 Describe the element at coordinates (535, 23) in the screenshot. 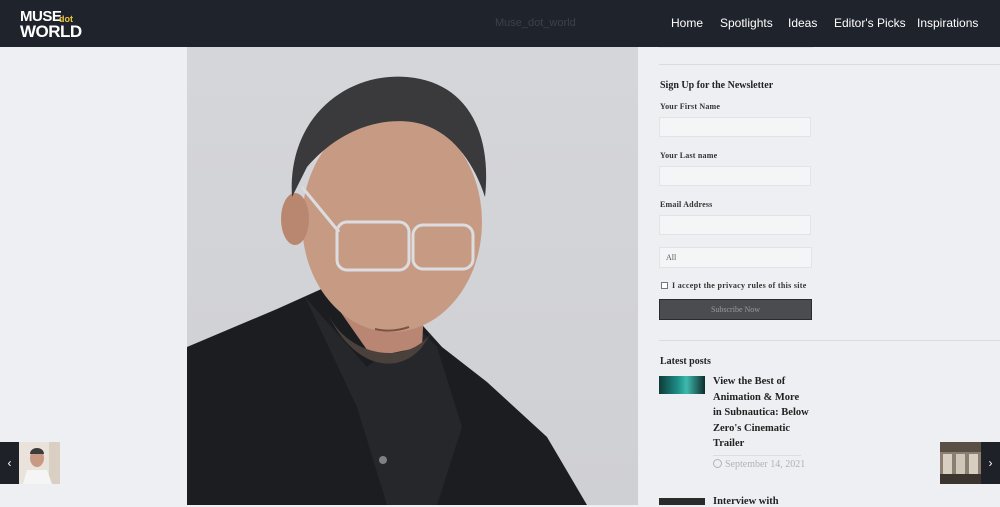

I see `header-ghost-text: Muse_dot_world` at that location.